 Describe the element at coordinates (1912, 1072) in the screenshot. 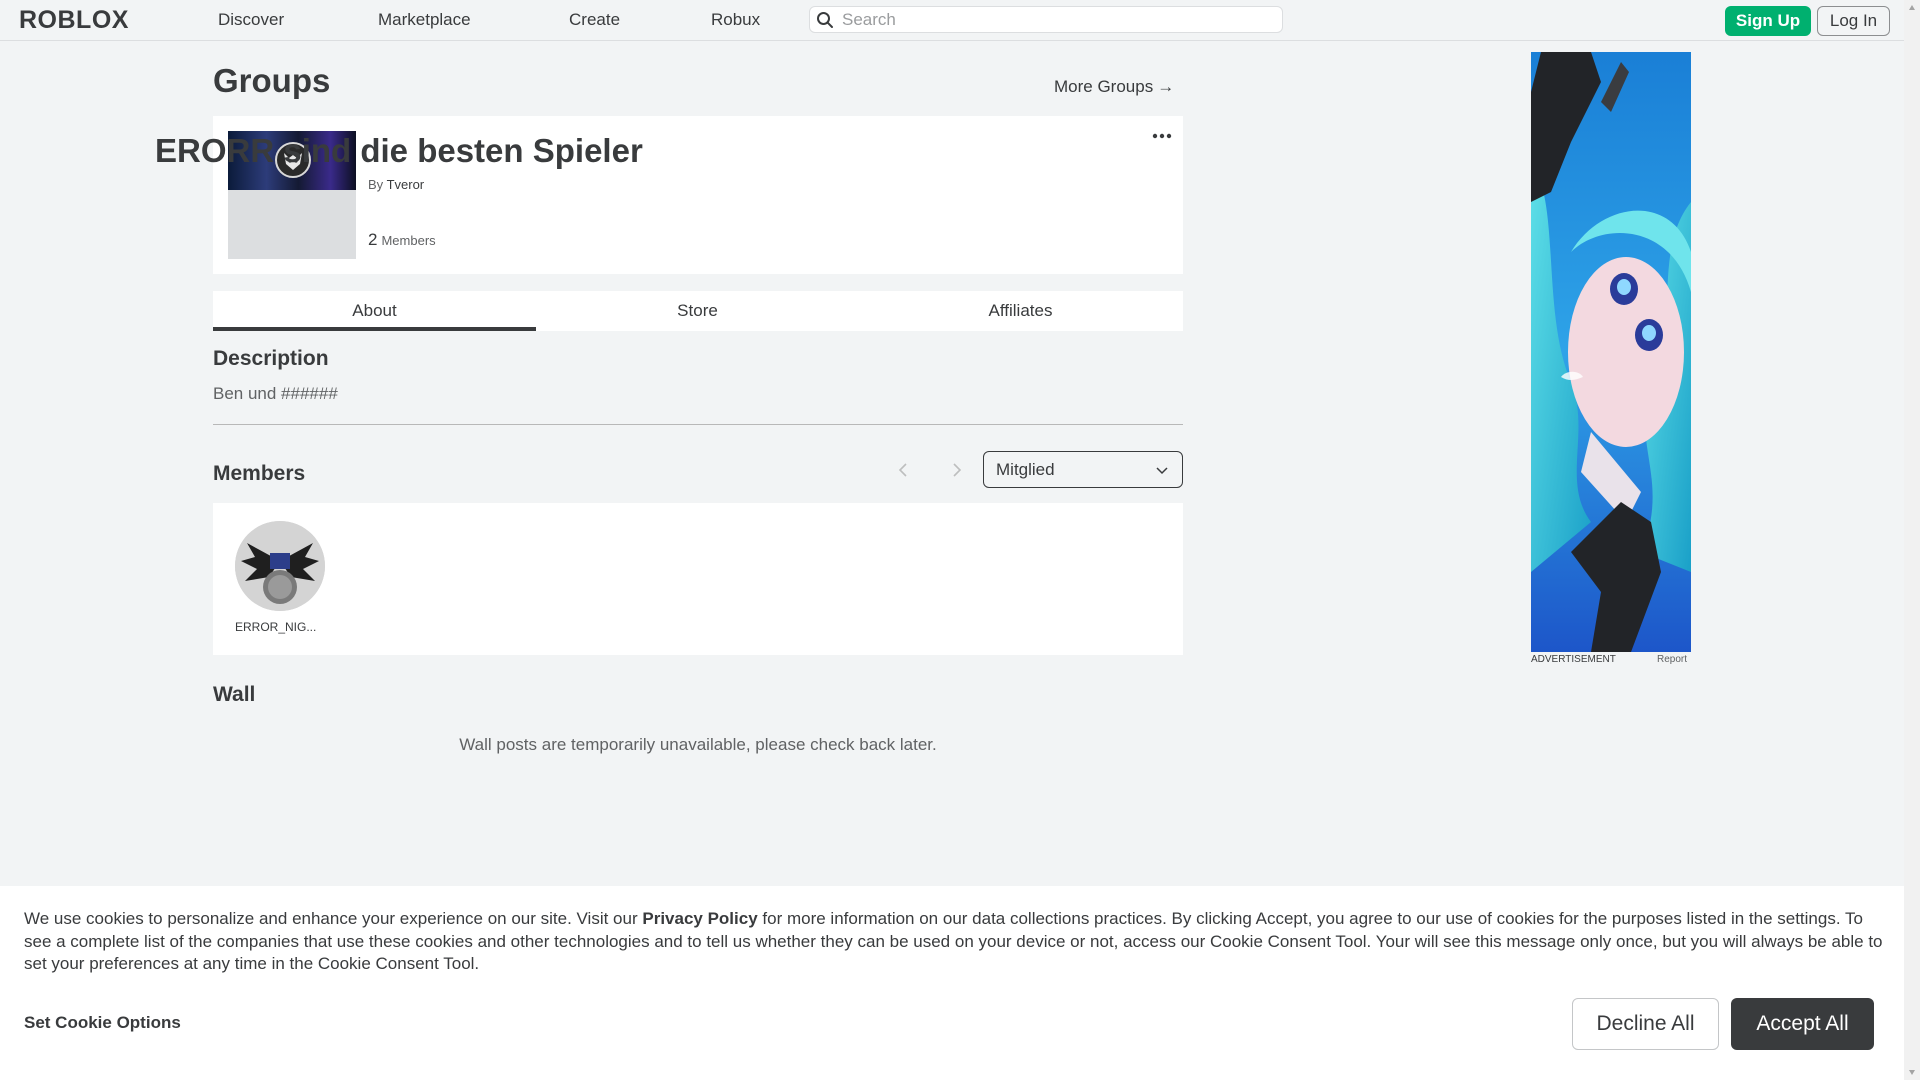

I see `scroll-down-icon` at that location.